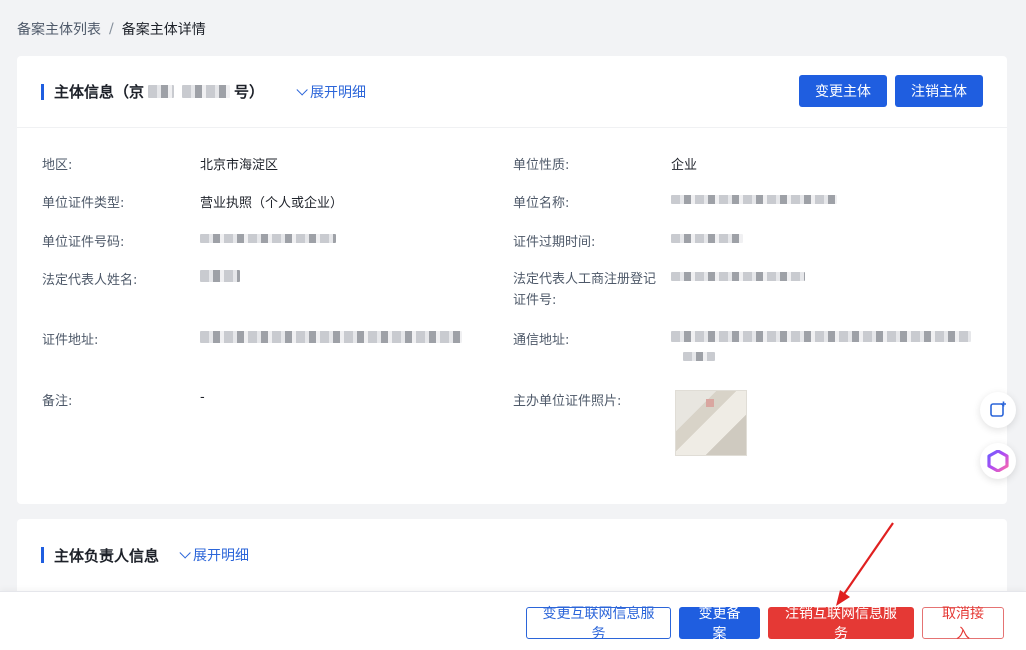  I want to click on entity-info-header: 主体信息（京 号） 展开明细 变更主体 注销主体, so click(512, 92).